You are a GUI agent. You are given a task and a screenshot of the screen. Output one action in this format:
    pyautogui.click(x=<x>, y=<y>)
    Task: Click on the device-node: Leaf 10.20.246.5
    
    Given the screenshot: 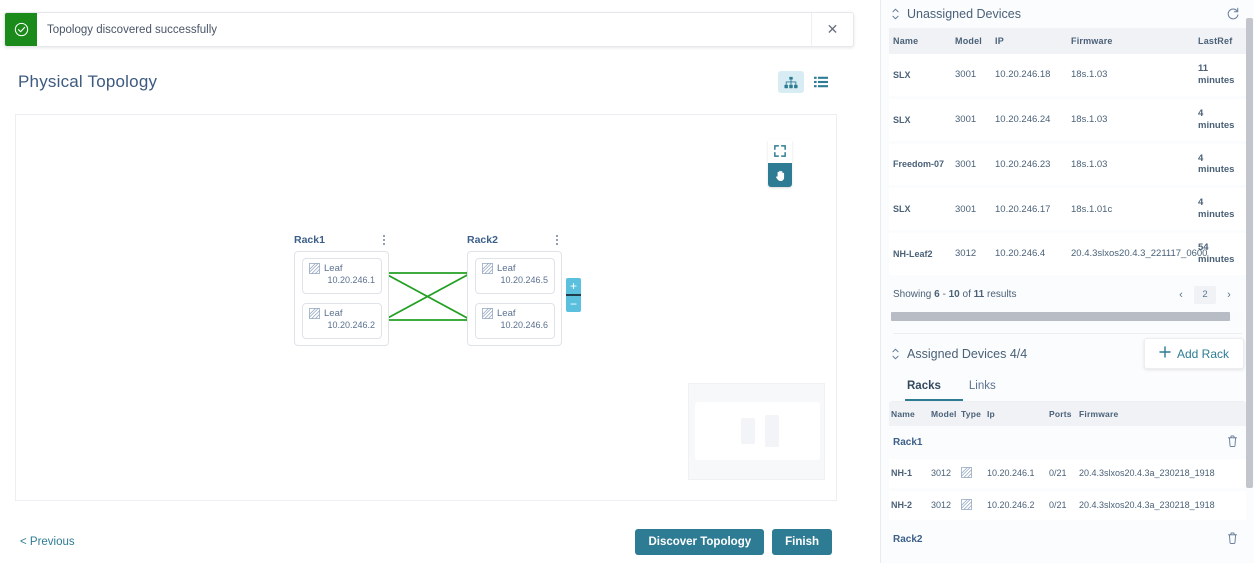 What is the action you would take?
    pyautogui.click(x=515, y=276)
    